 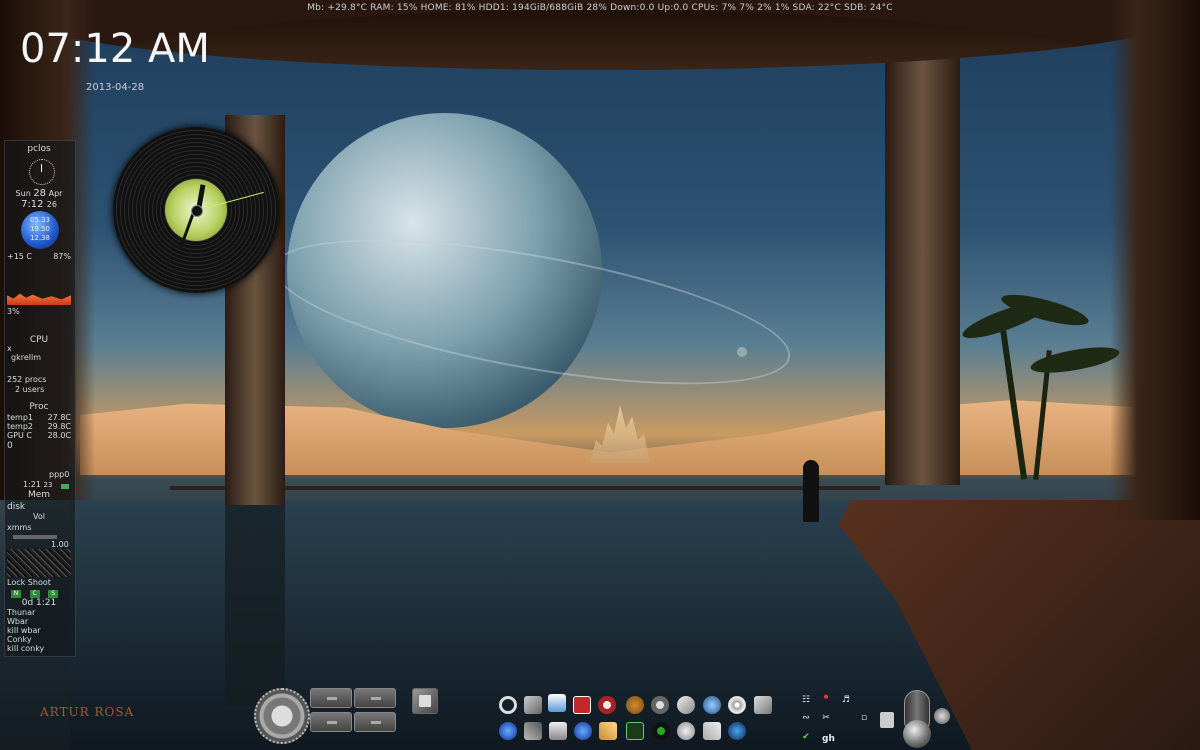 I want to click on vinyl-clock-widget, so click(x=196, y=210).